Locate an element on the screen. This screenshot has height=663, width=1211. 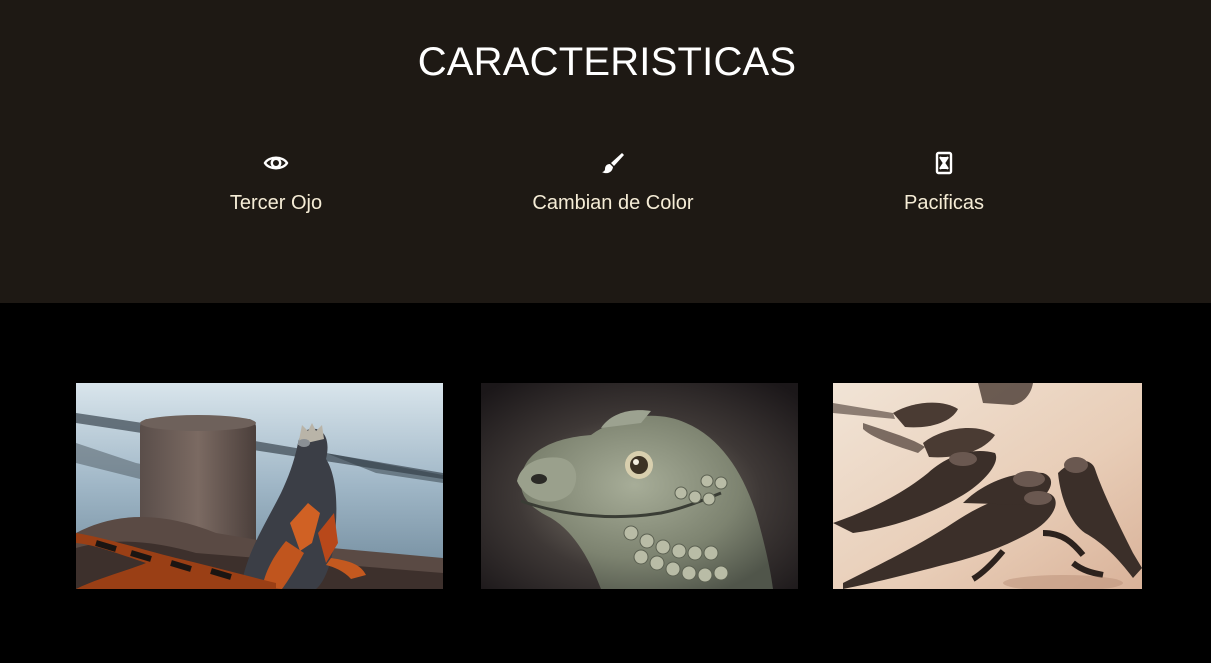
feature-label: Cambian de Color is located at coordinates (613, 203).